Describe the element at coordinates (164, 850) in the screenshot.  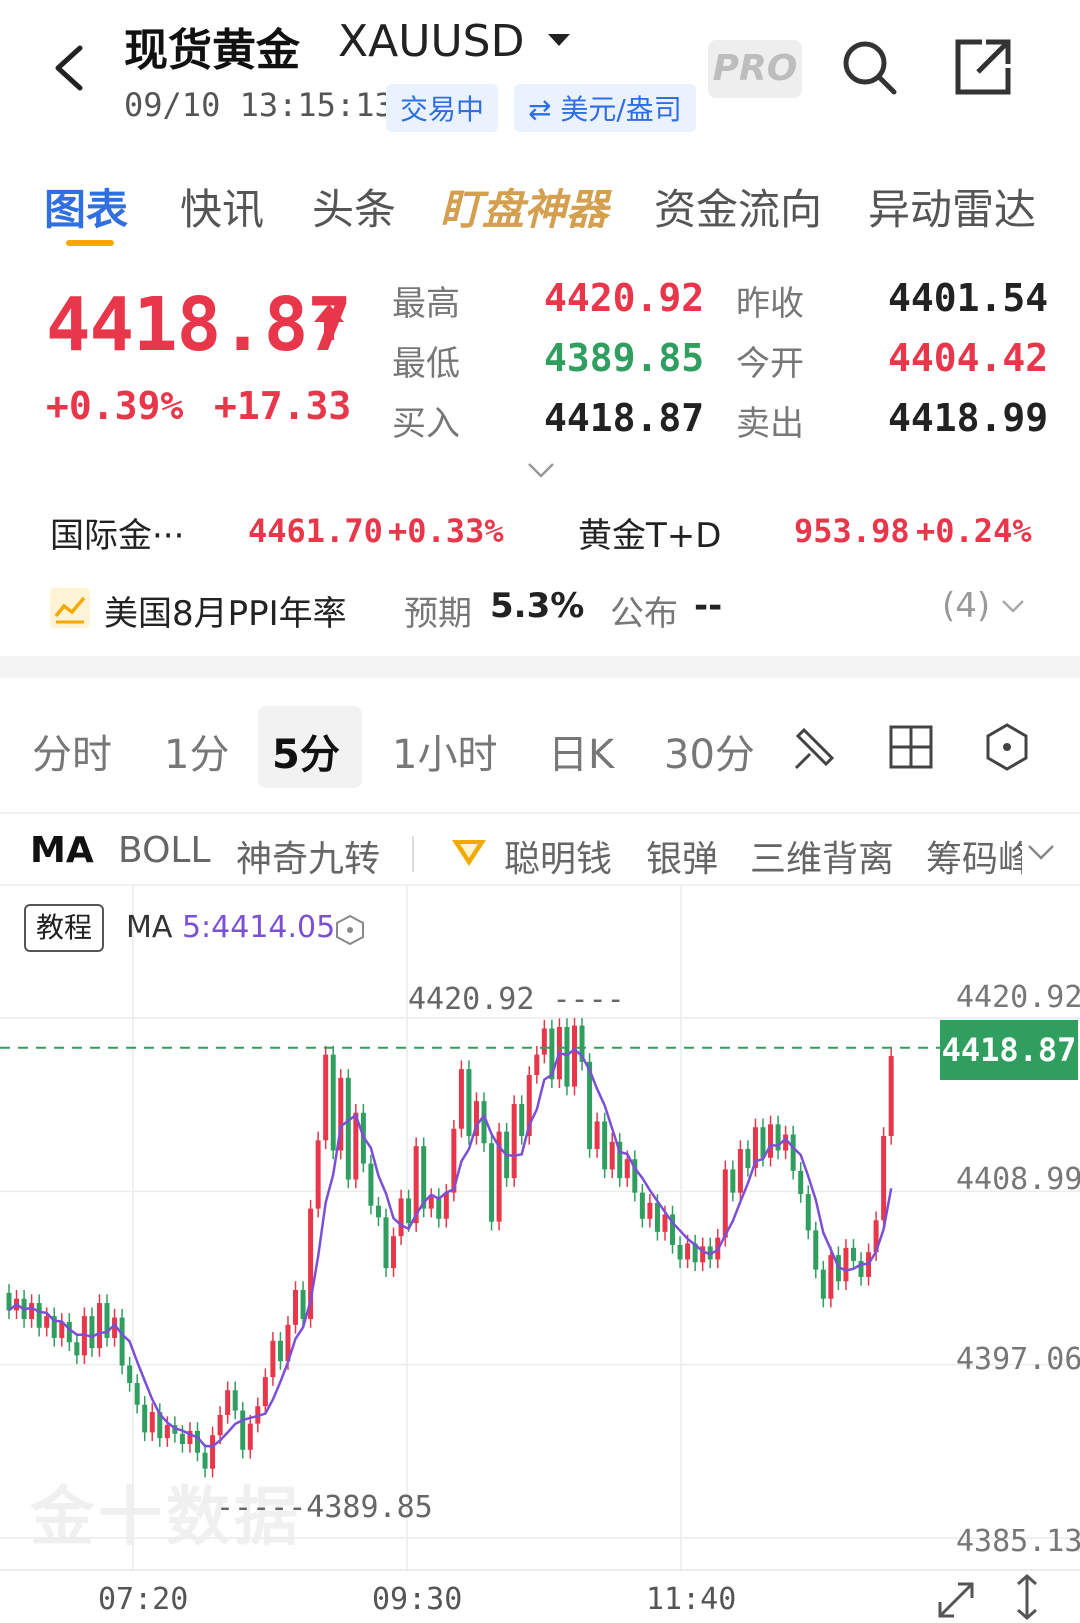
I see `indicator-tab-boll: BOLL` at that location.